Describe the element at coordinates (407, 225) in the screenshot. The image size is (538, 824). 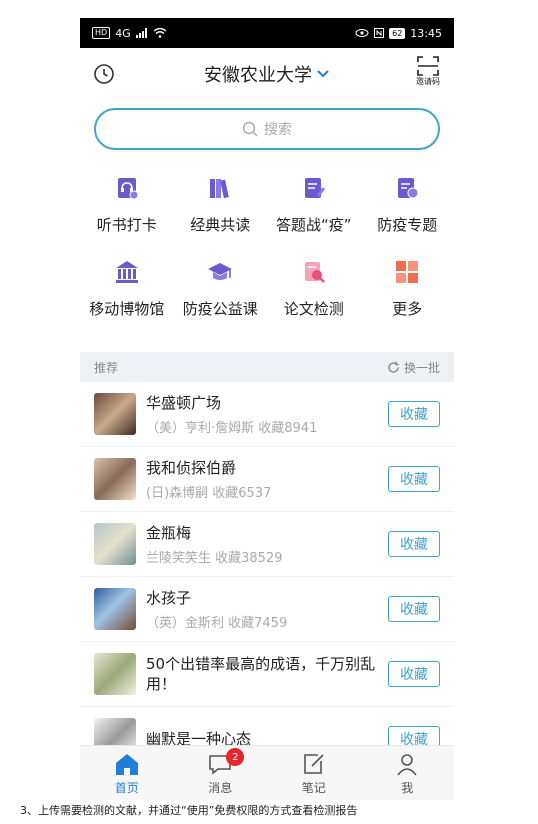
I see `feature-label: 防疫专题` at that location.